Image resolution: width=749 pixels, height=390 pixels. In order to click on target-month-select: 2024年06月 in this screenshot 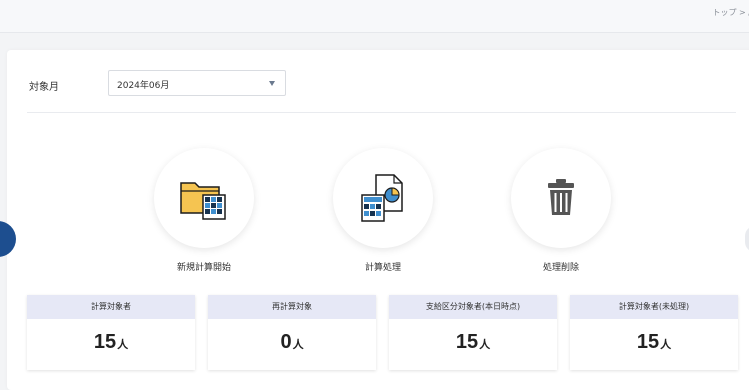, I will do `click(197, 83)`.